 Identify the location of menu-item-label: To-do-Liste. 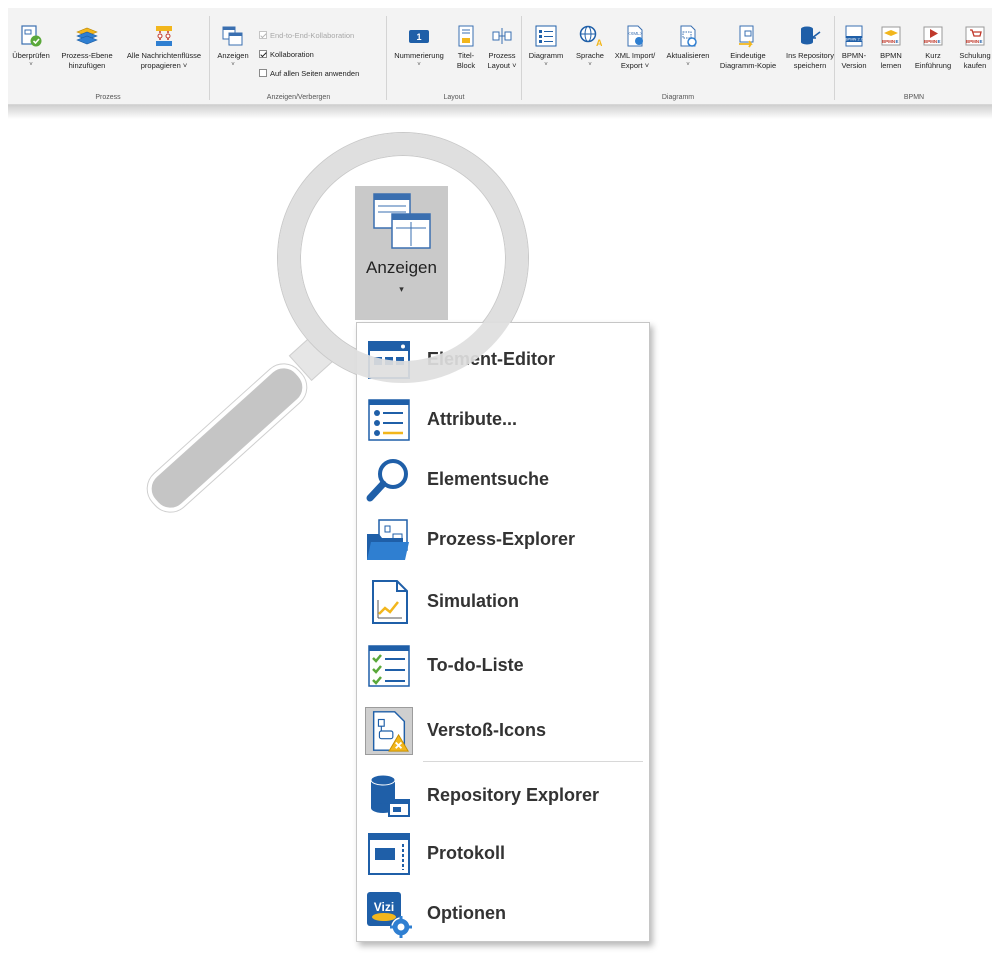
(475, 665).